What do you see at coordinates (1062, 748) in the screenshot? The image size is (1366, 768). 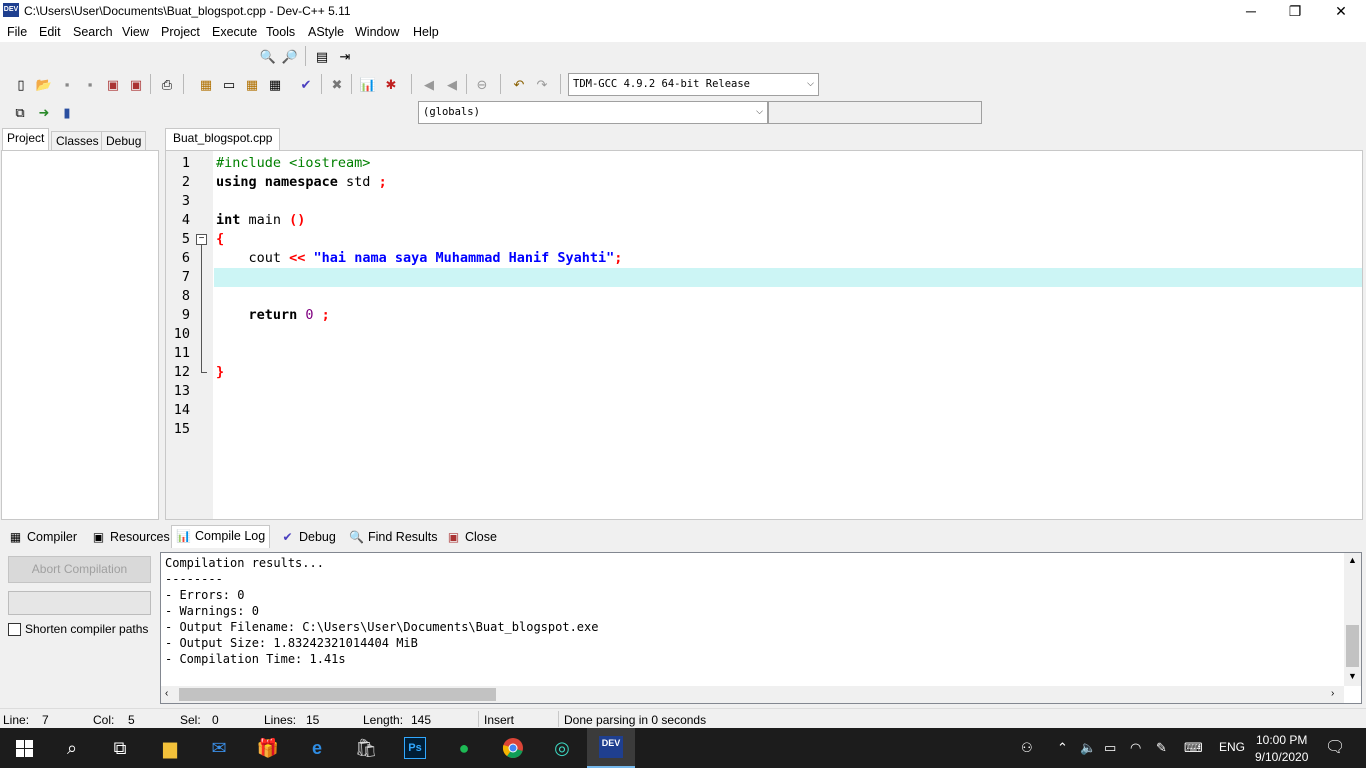 I see `chevron-up-icon: ⌃` at bounding box center [1062, 748].